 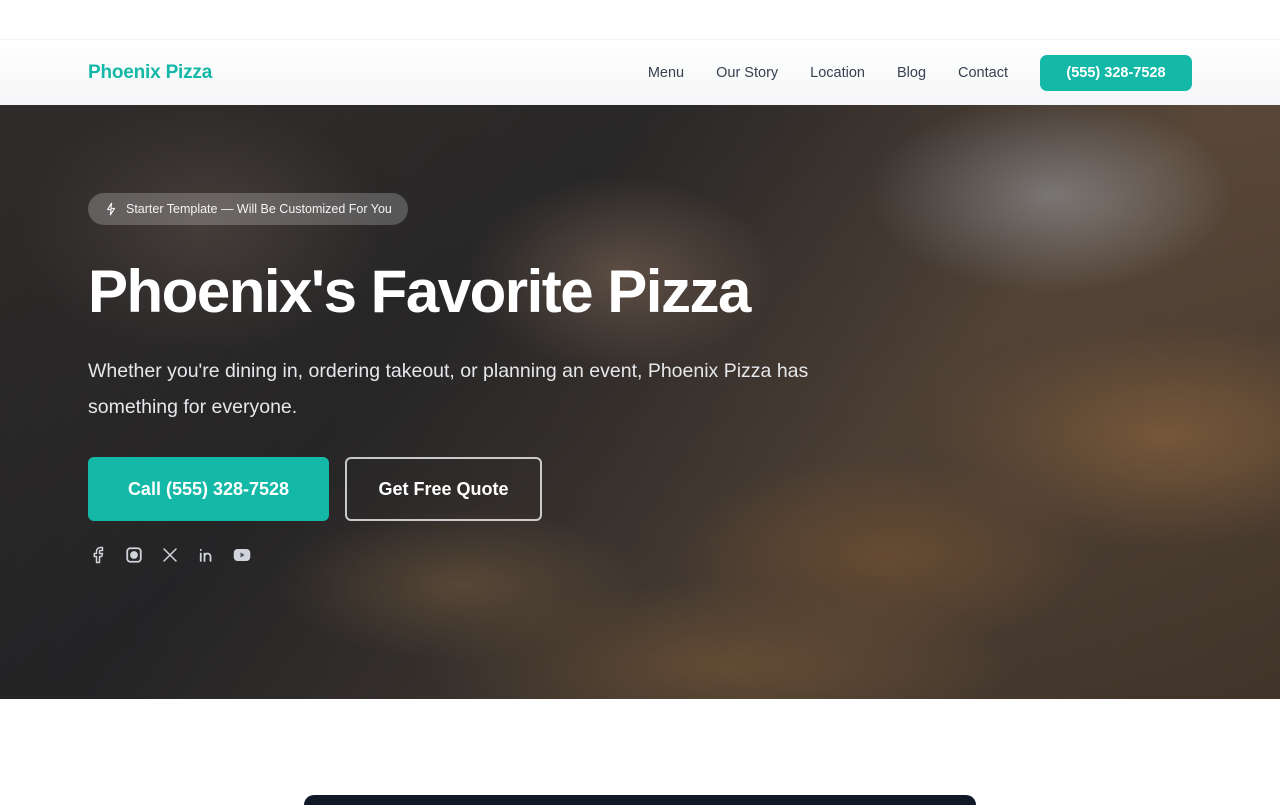 What do you see at coordinates (837, 73) in the screenshot?
I see `nav-link-location: Location` at bounding box center [837, 73].